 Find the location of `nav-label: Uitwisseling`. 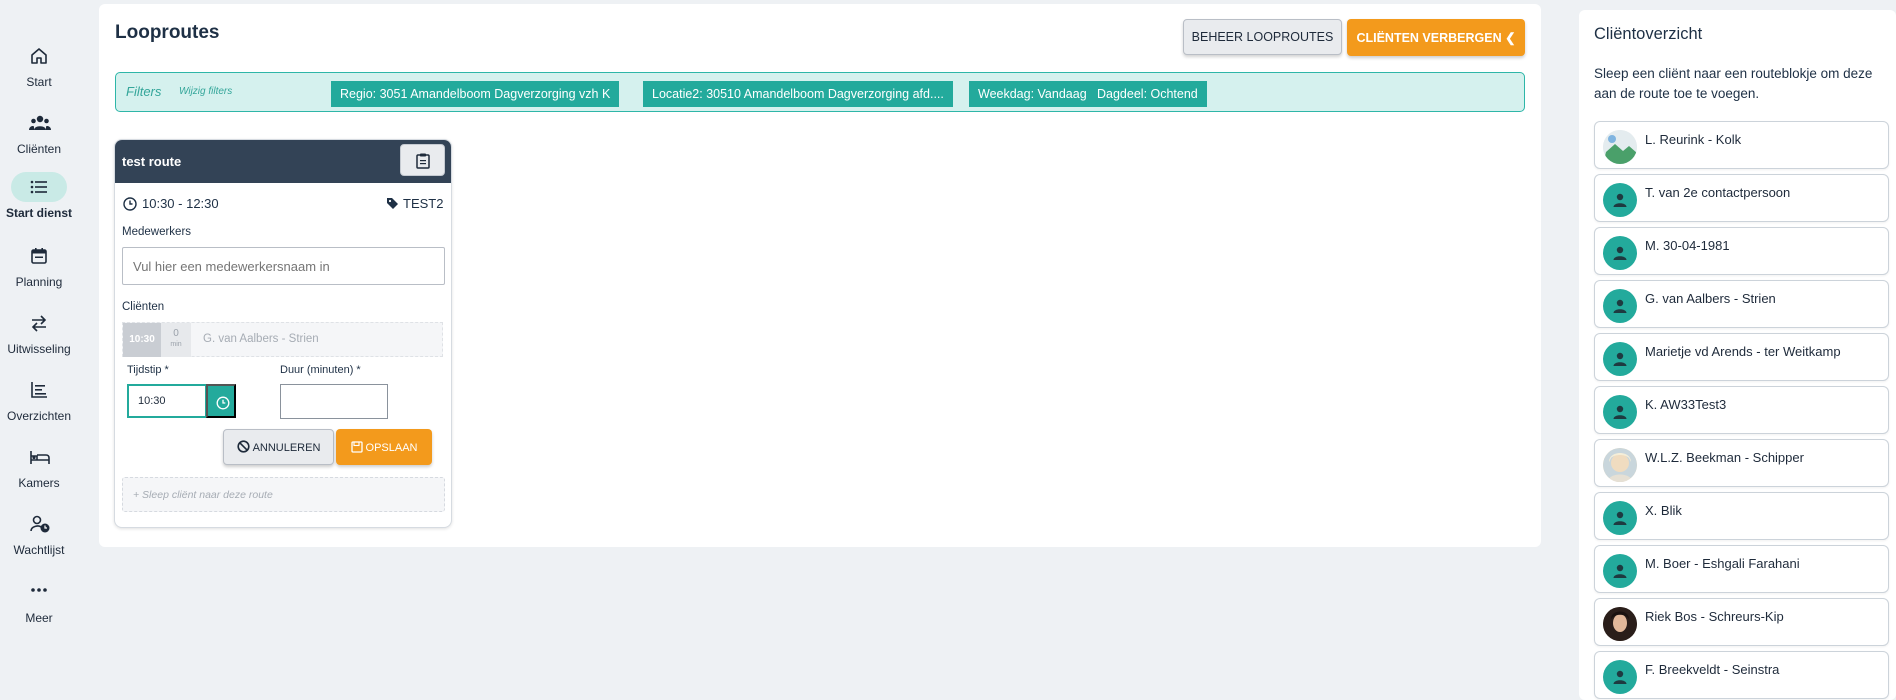

nav-label: Uitwisseling is located at coordinates (39, 349).